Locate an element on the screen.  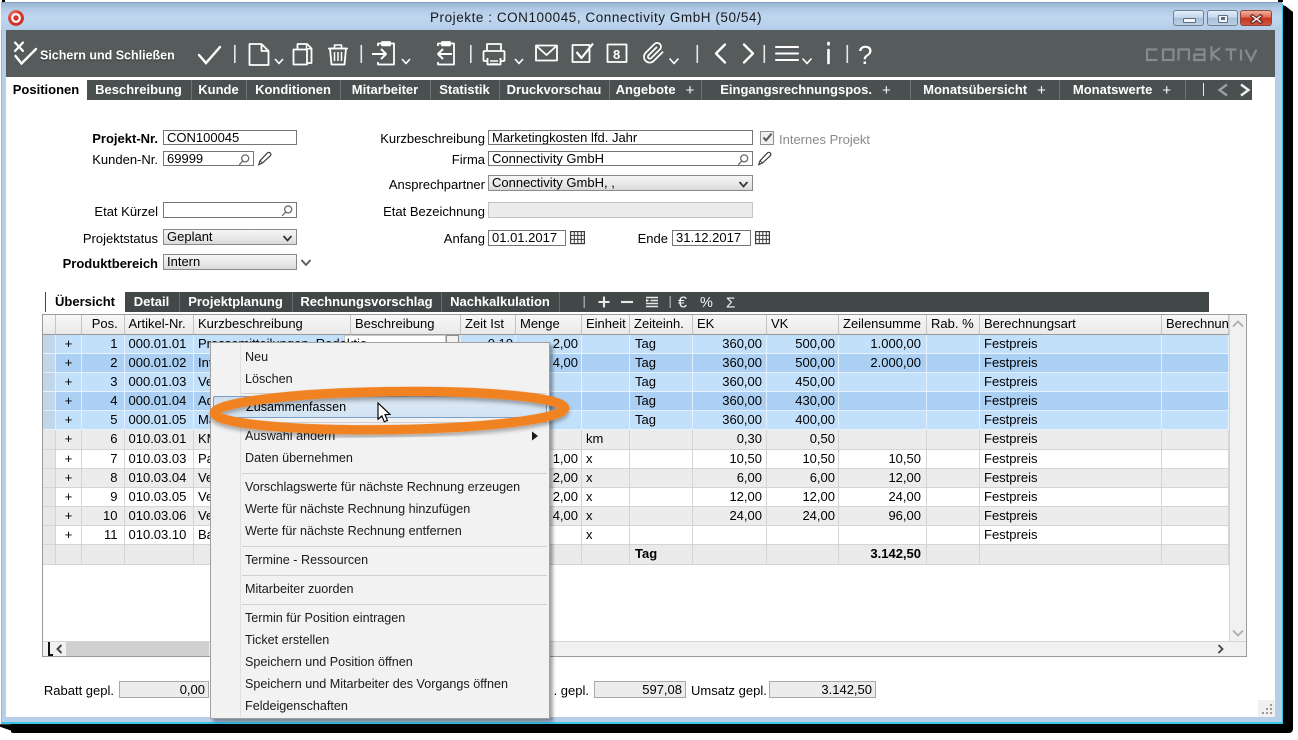
svg-text: Sichern und Schließen is located at coordinates (107, 56).